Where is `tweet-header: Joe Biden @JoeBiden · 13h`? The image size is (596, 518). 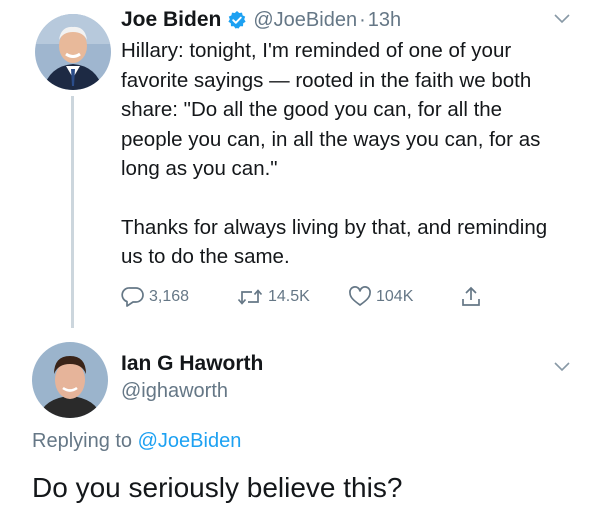 tweet-header: Joe Biden @JoeBiden · 13h is located at coordinates (261, 20).